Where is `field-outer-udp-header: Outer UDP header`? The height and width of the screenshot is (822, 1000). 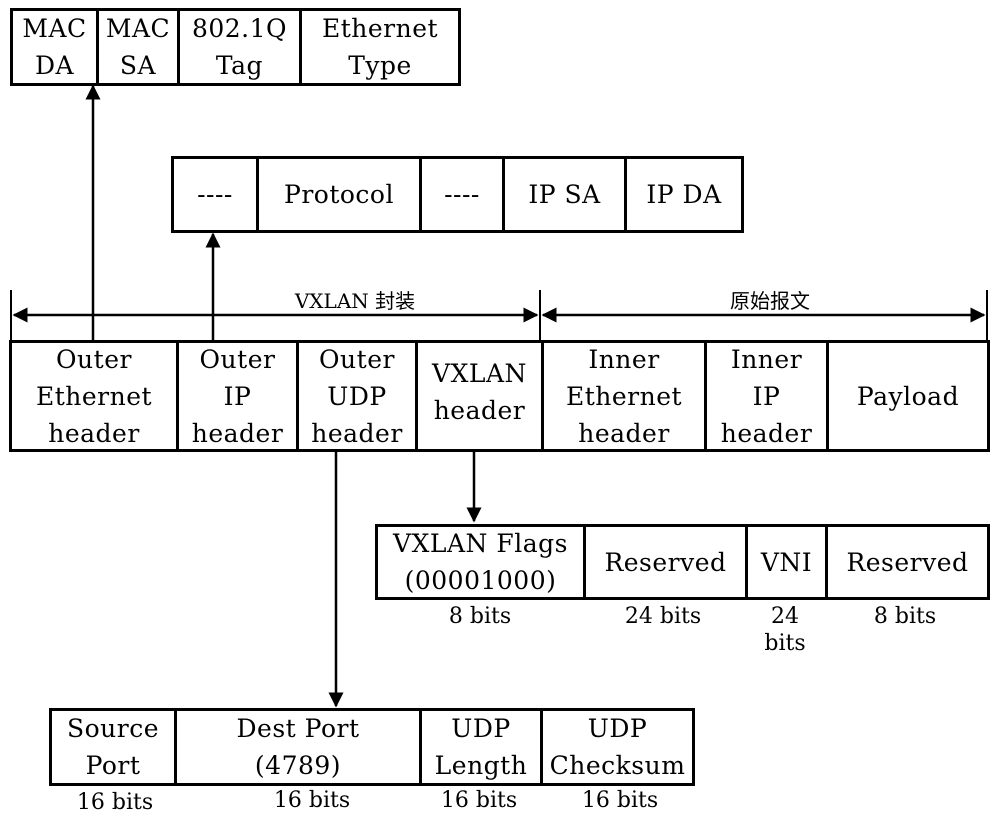
field-outer-udp-header: Outer UDP header is located at coordinates (355, 396).